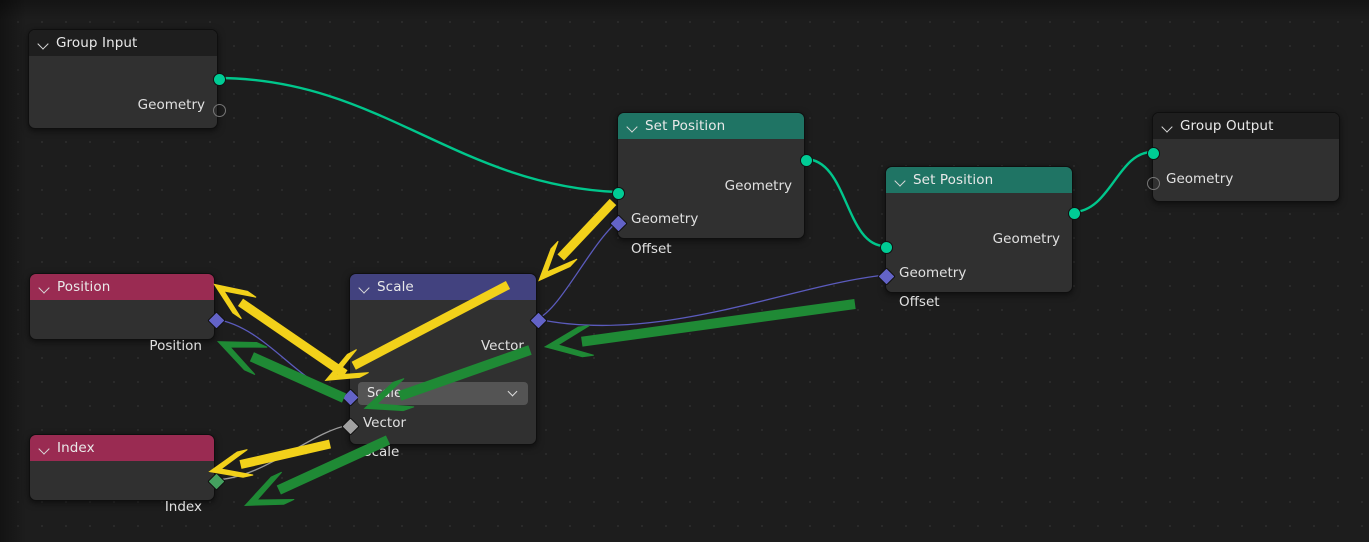 This screenshot has width=1369, height=542. What do you see at coordinates (577, 240) in the screenshot?
I see `yellow-arrow-offset-to-scale-output` at bounding box center [577, 240].